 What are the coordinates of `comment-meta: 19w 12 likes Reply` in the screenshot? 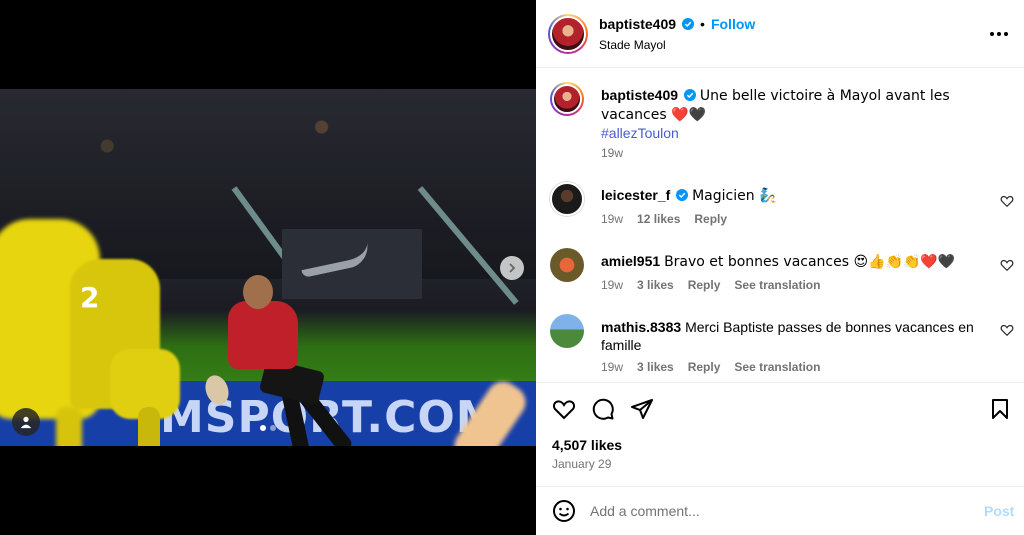 It's located at (664, 219).